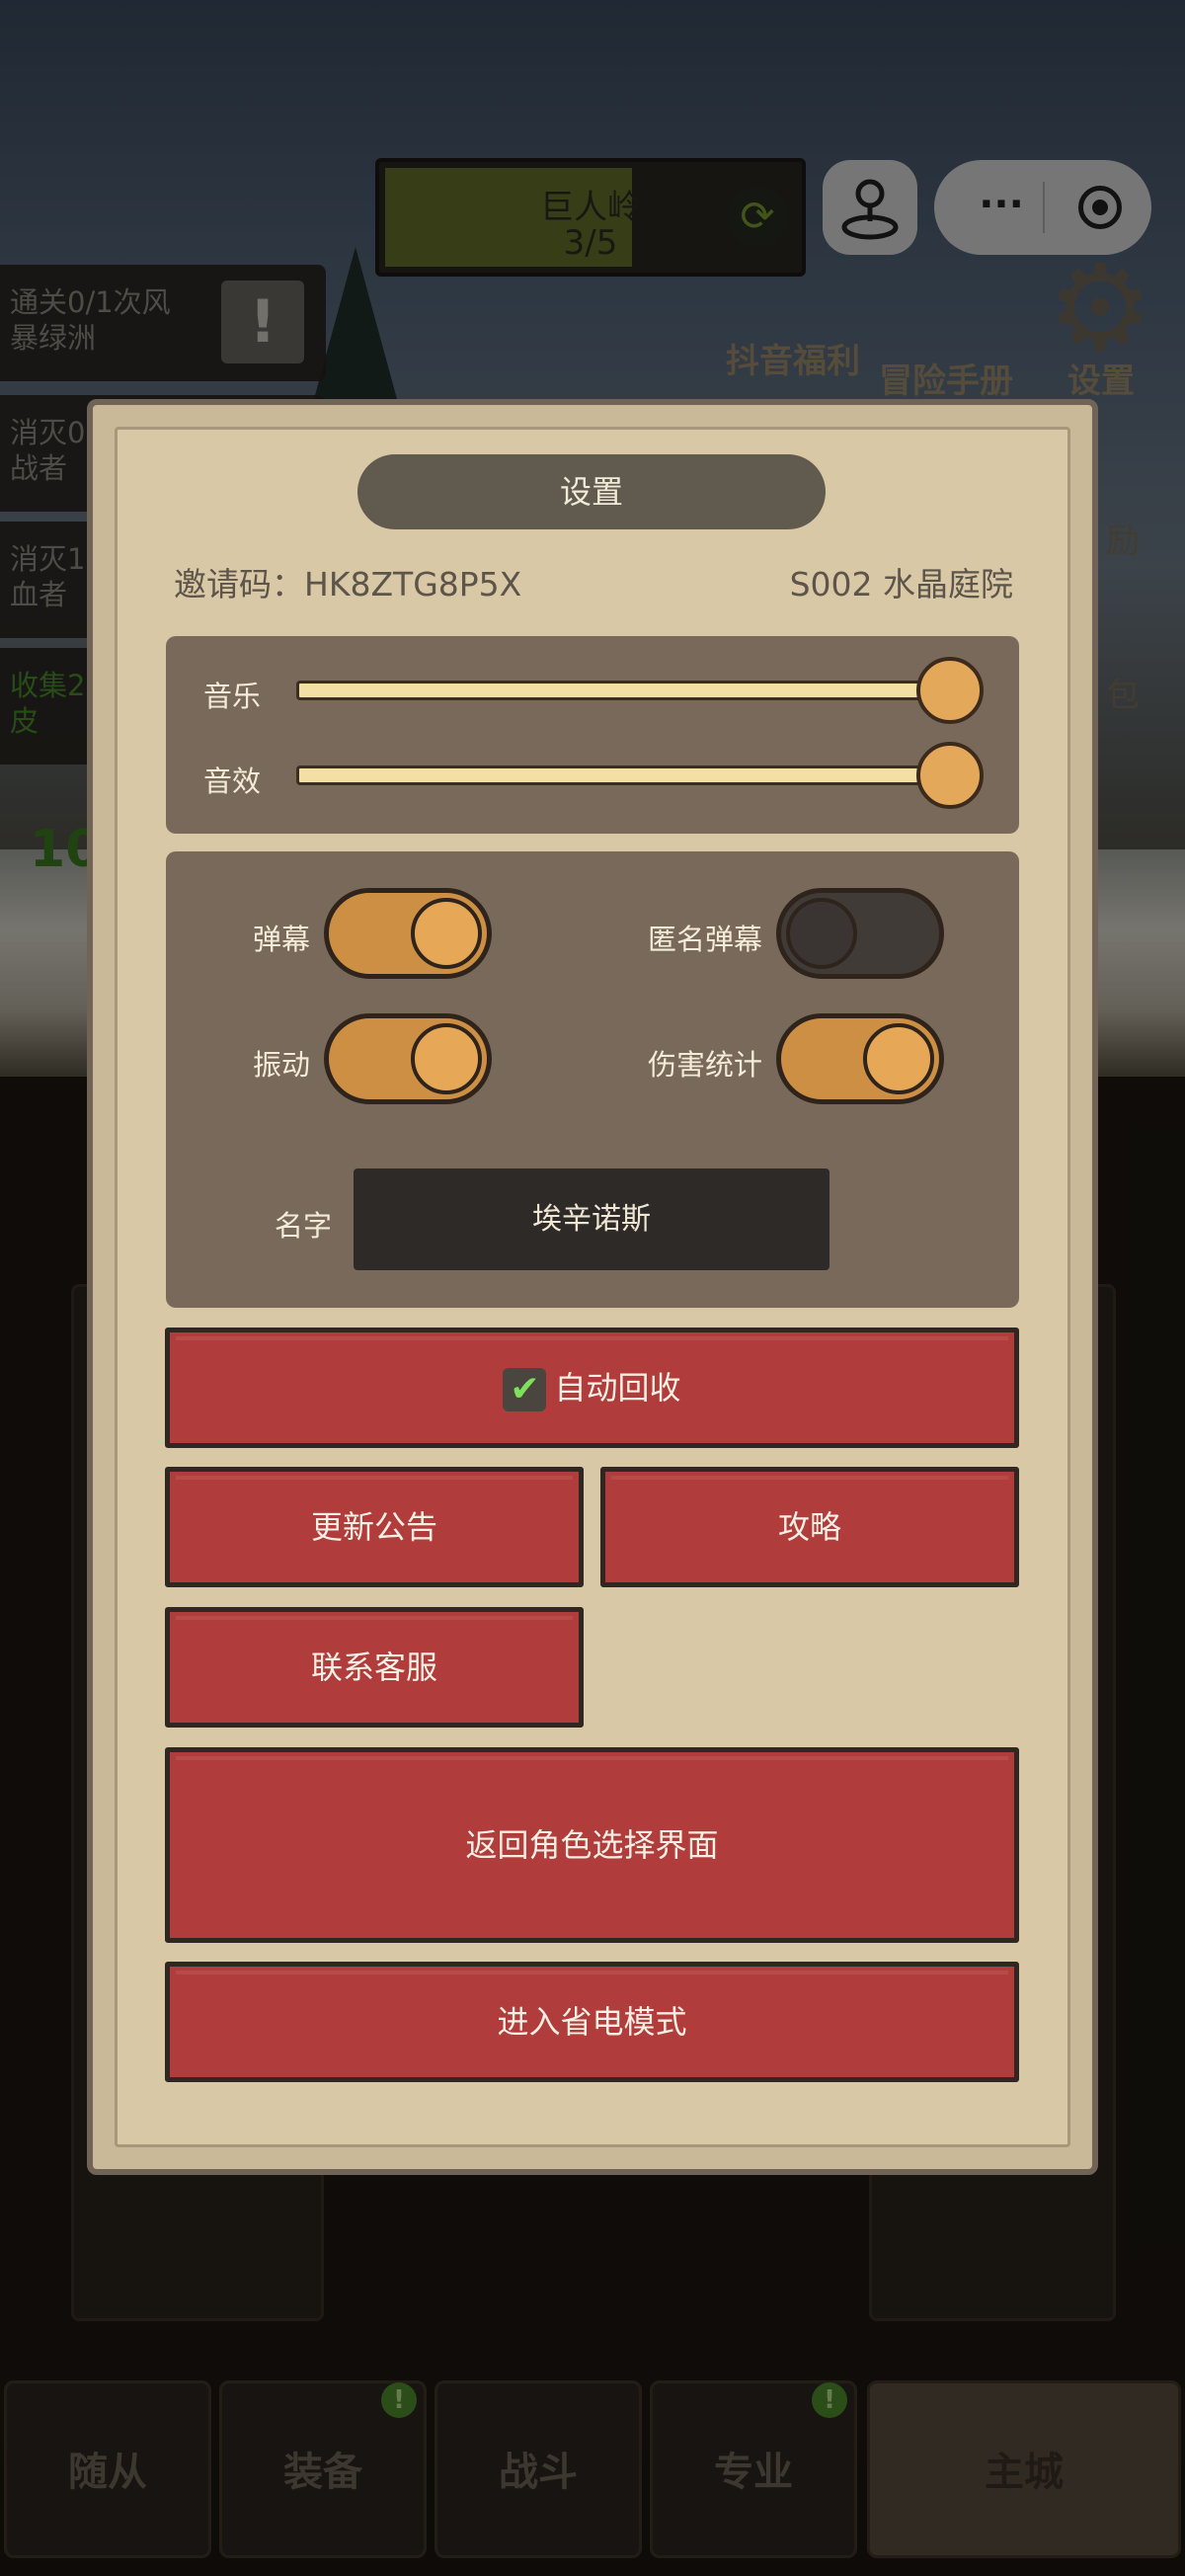 Image resolution: width=1185 pixels, height=2576 pixels. Describe the element at coordinates (233, 696) in the screenshot. I see `music-label: 音乐` at that location.